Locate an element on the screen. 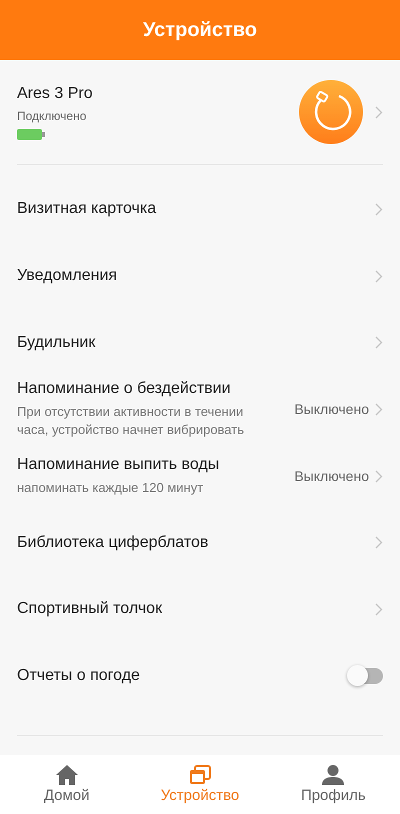 This screenshot has width=400, height=814. watch-avatar-icon is located at coordinates (331, 112).